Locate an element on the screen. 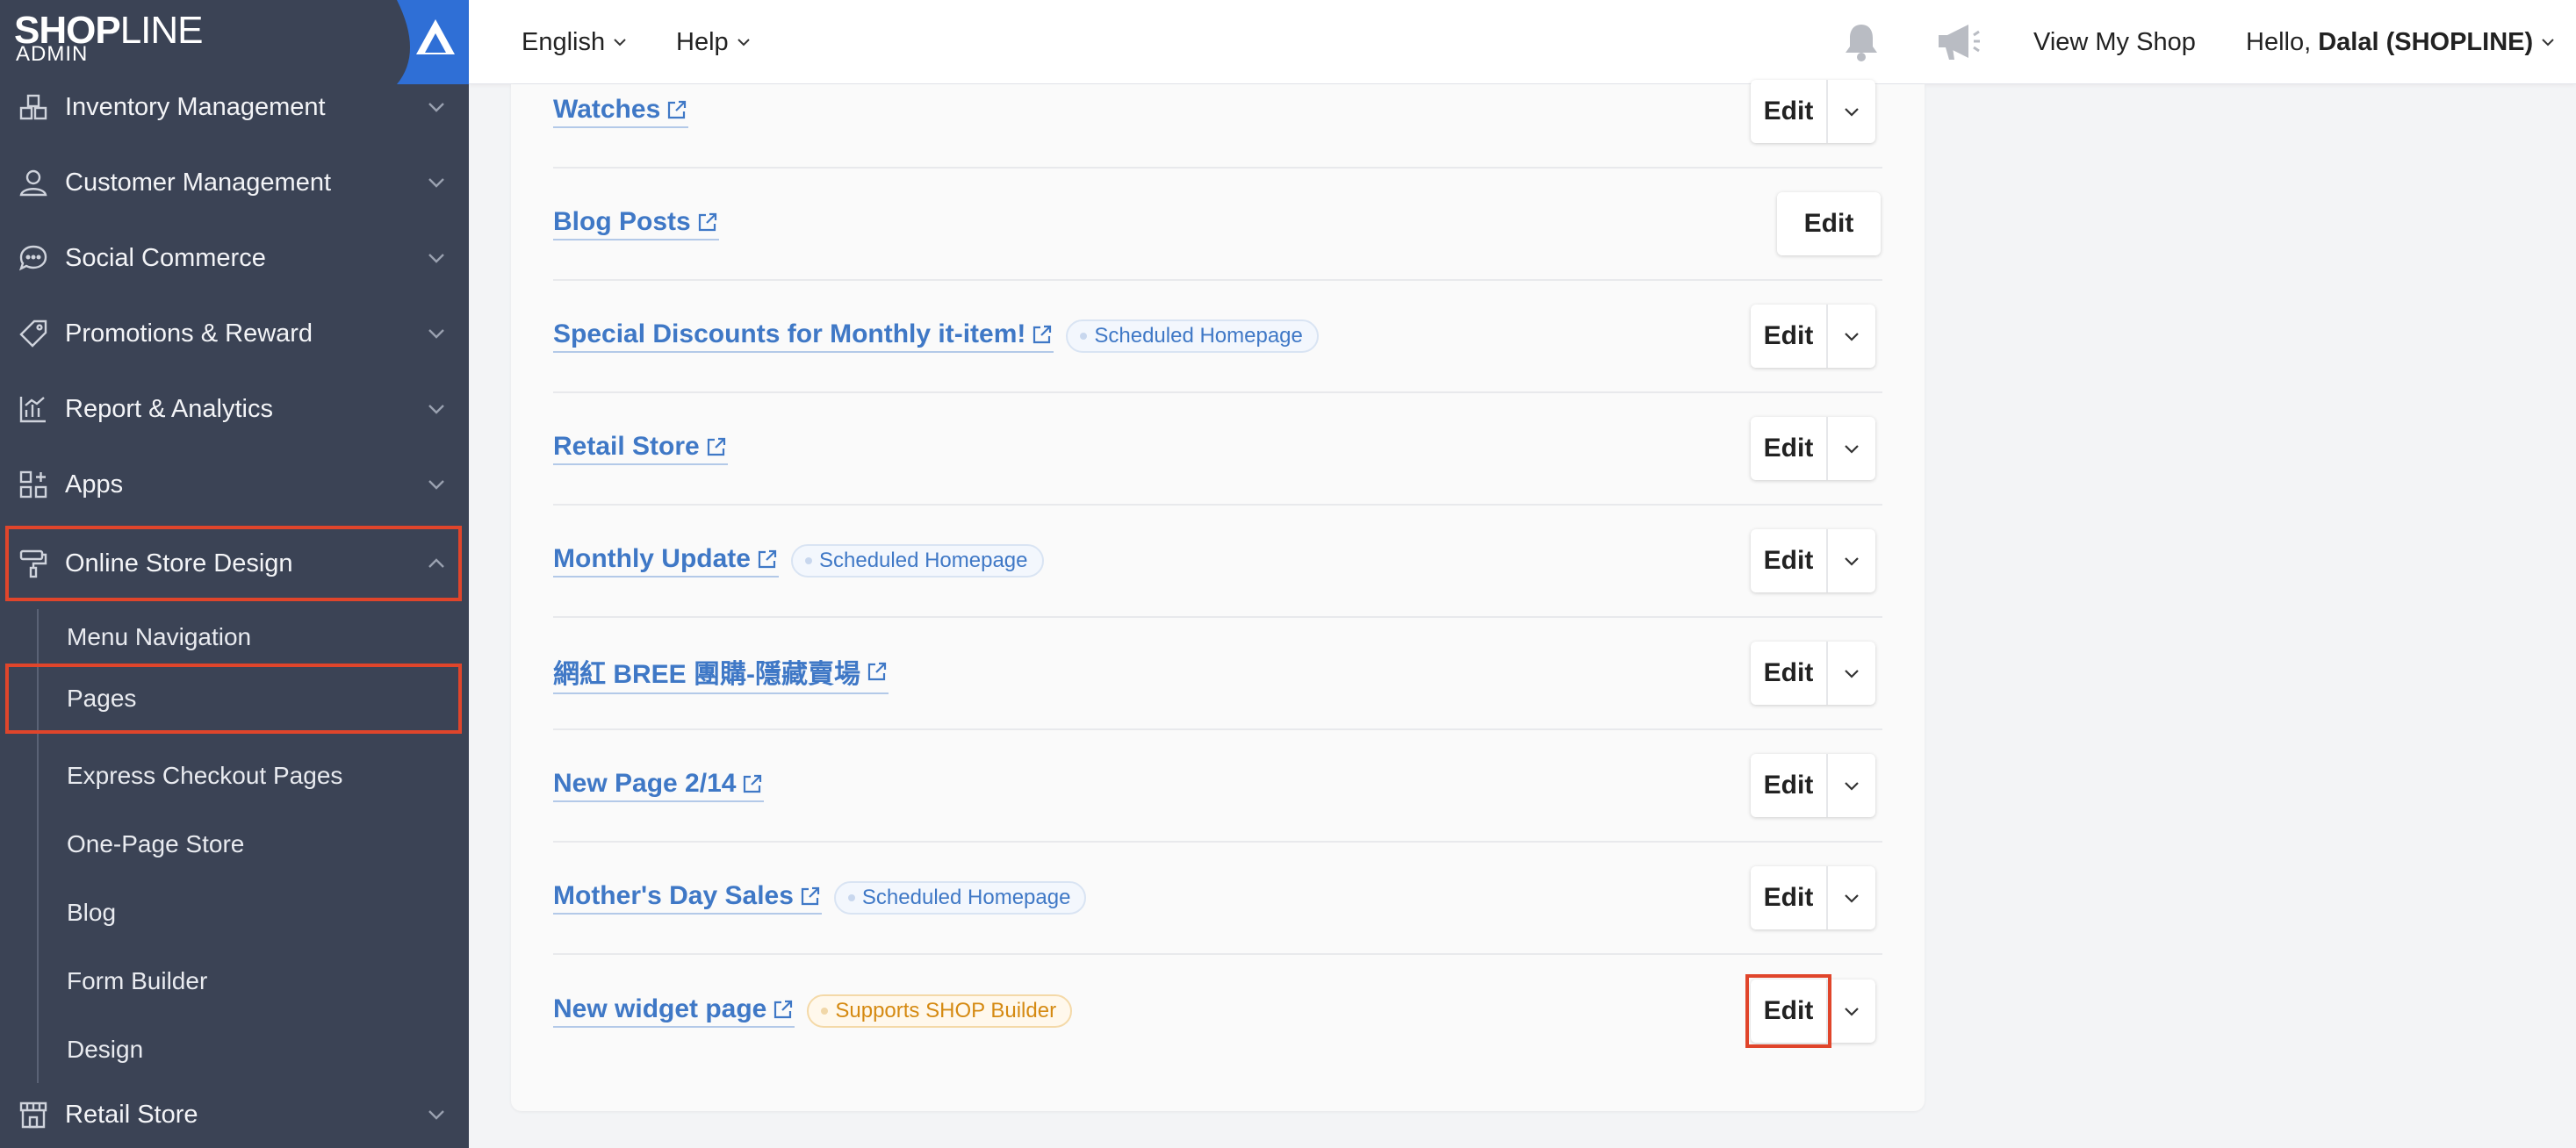 This screenshot has height=1148, width=2576. submenu-item-menu-navigation: Menu Navigation is located at coordinates (234, 637).